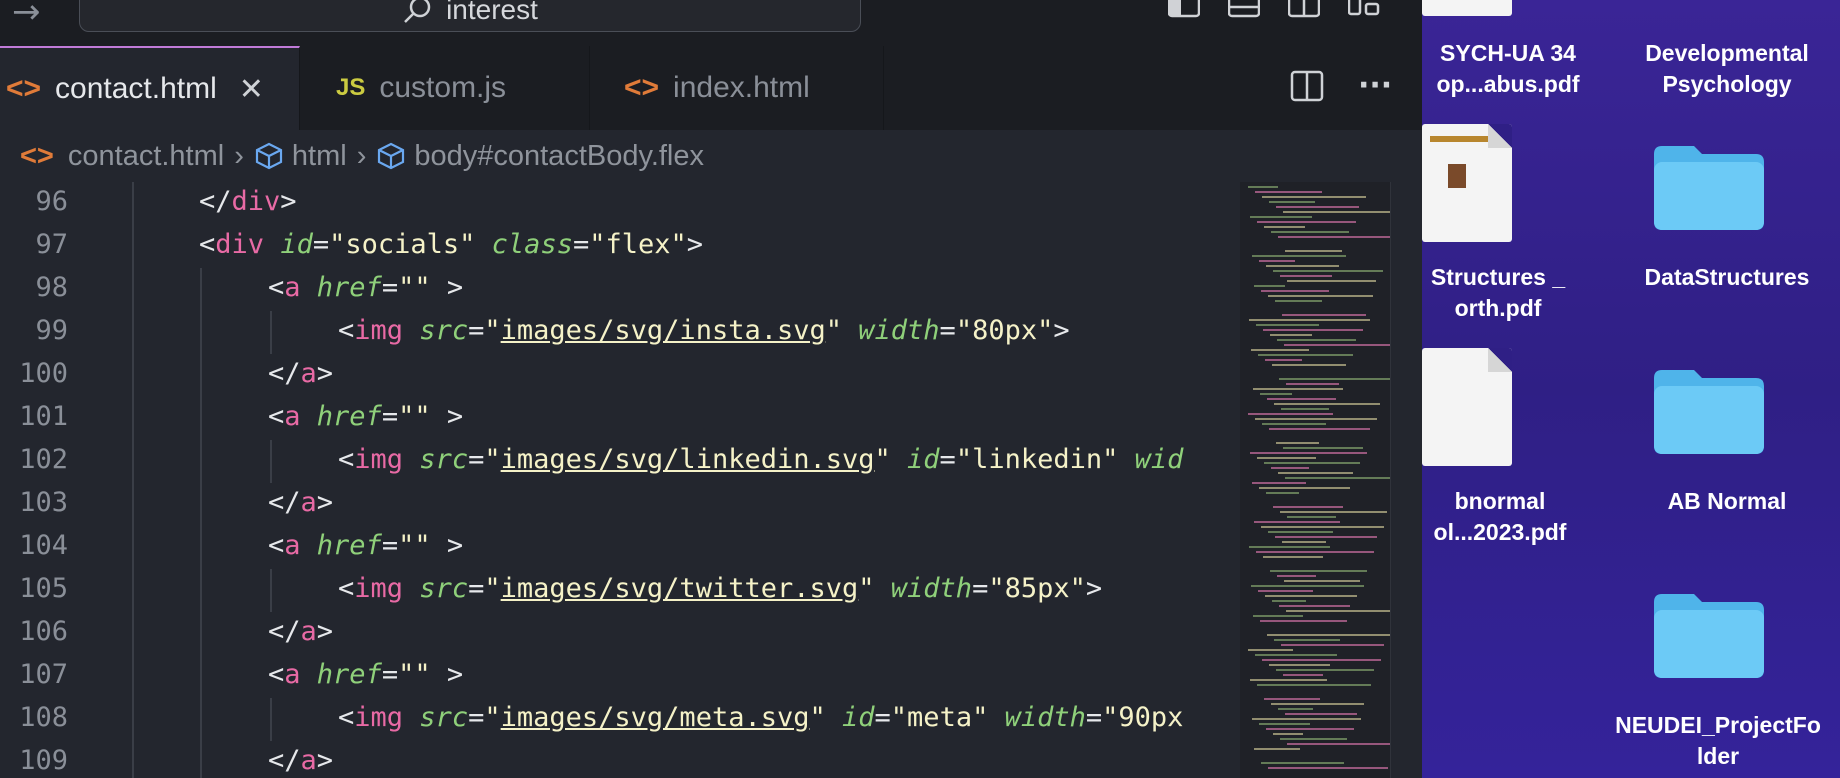 This screenshot has height=778, width=1840. I want to click on desktop-item-abnormal-pdf: bnormal ol...2023.pdf, so click(1500, 517).